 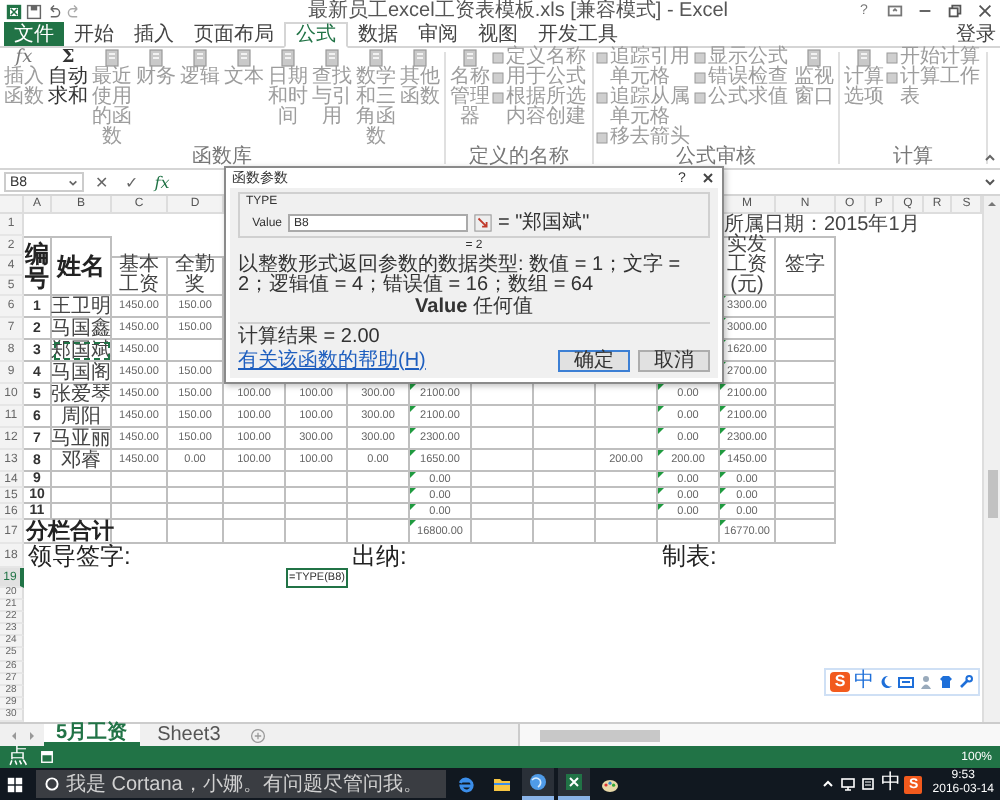 I want to click on ime-logo: S, so click(x=840, y=682).